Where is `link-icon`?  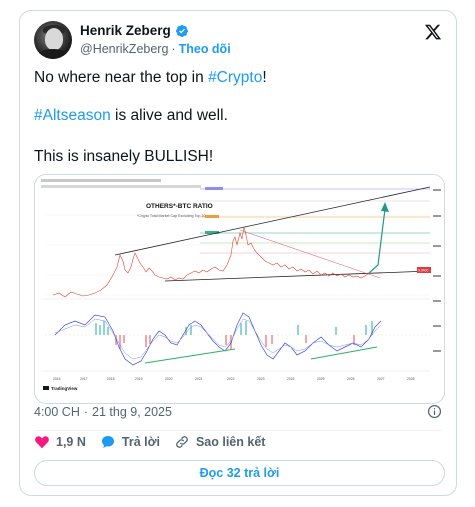
link-icon is located at coordinates (182, 442).